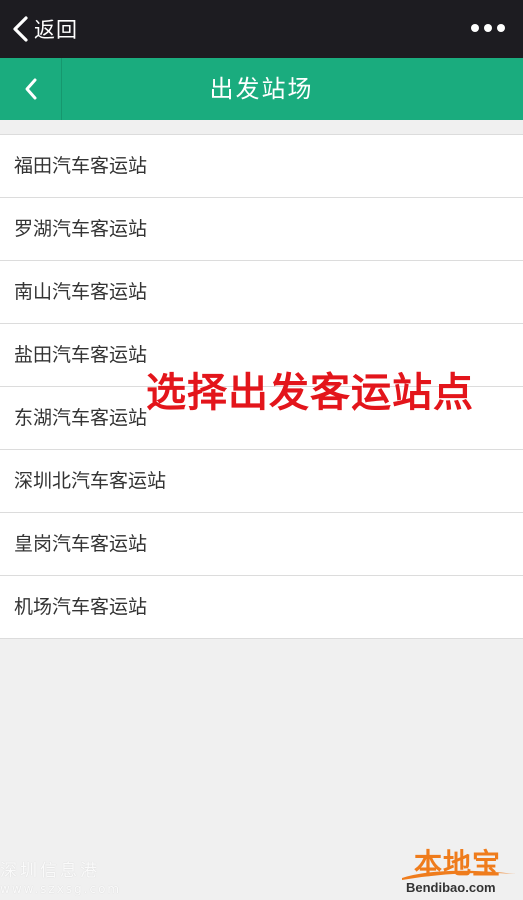 The height and width of the screenshot is (900, 523). I want to click on wechat-top-bar: 返回, so click(261, 29).